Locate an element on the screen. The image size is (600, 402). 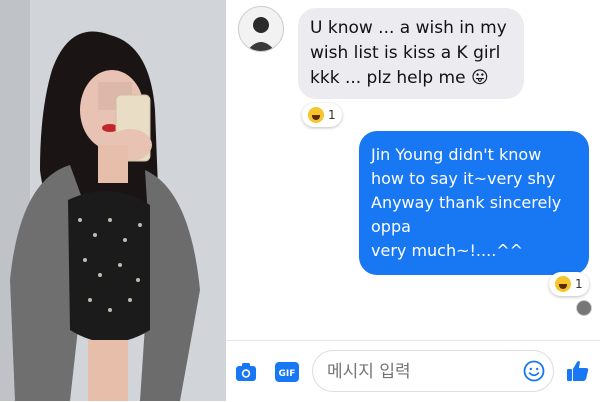
camera-button is located at coordinates (246, 372).